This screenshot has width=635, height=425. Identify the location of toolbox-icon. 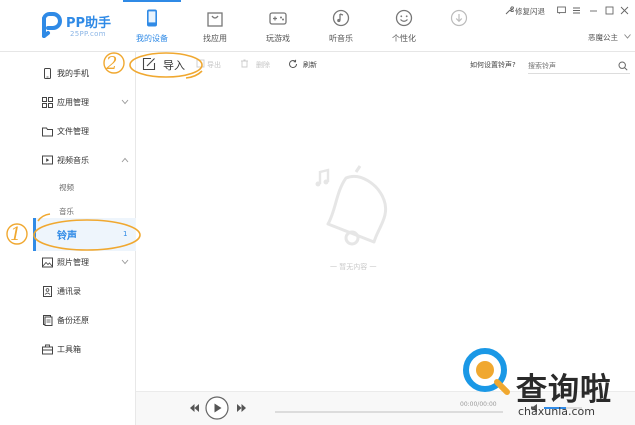
(47, 349).